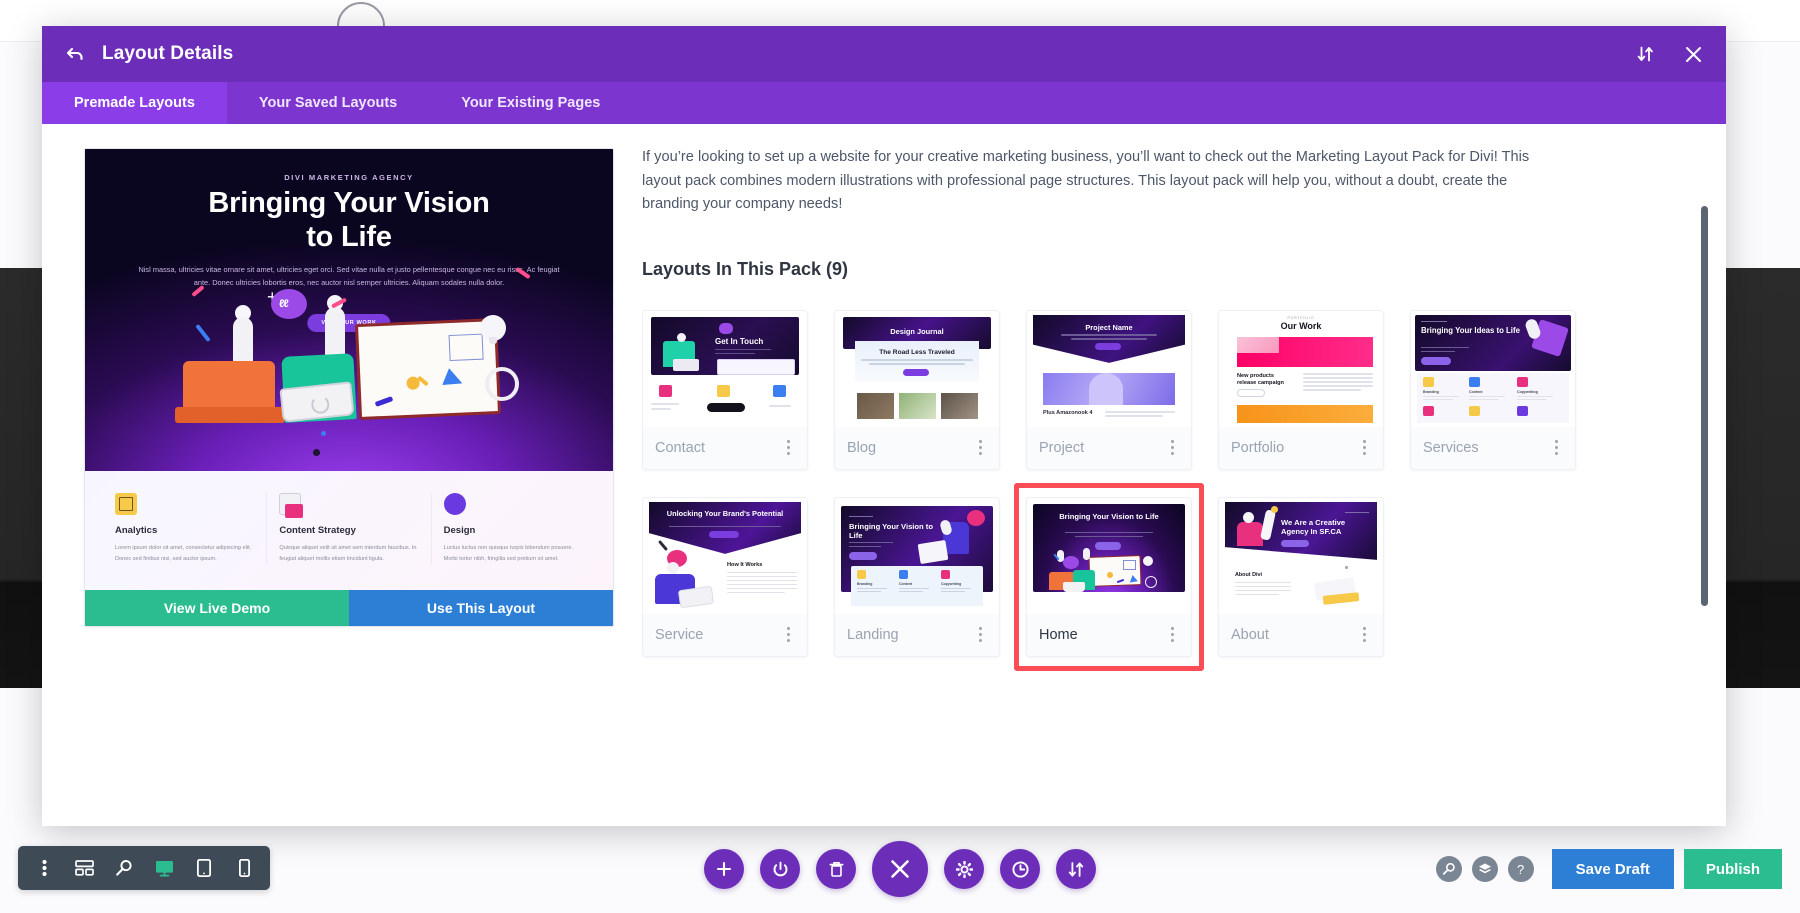  Describe the element at coordinates (1260, 379) in the screenshot. I see `thumb-subtitle: New products release campaign` at that location.